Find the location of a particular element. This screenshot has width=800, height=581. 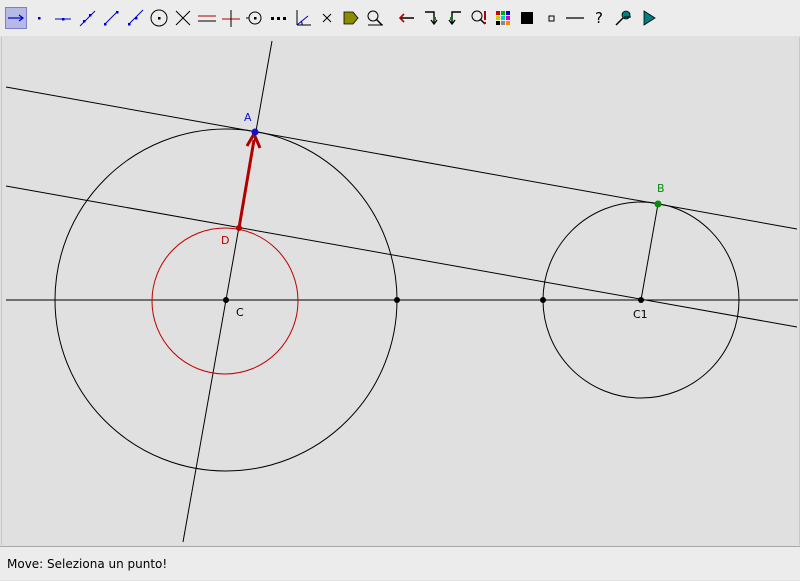

magnet-tool-icon is located at coordinates (623, 18).